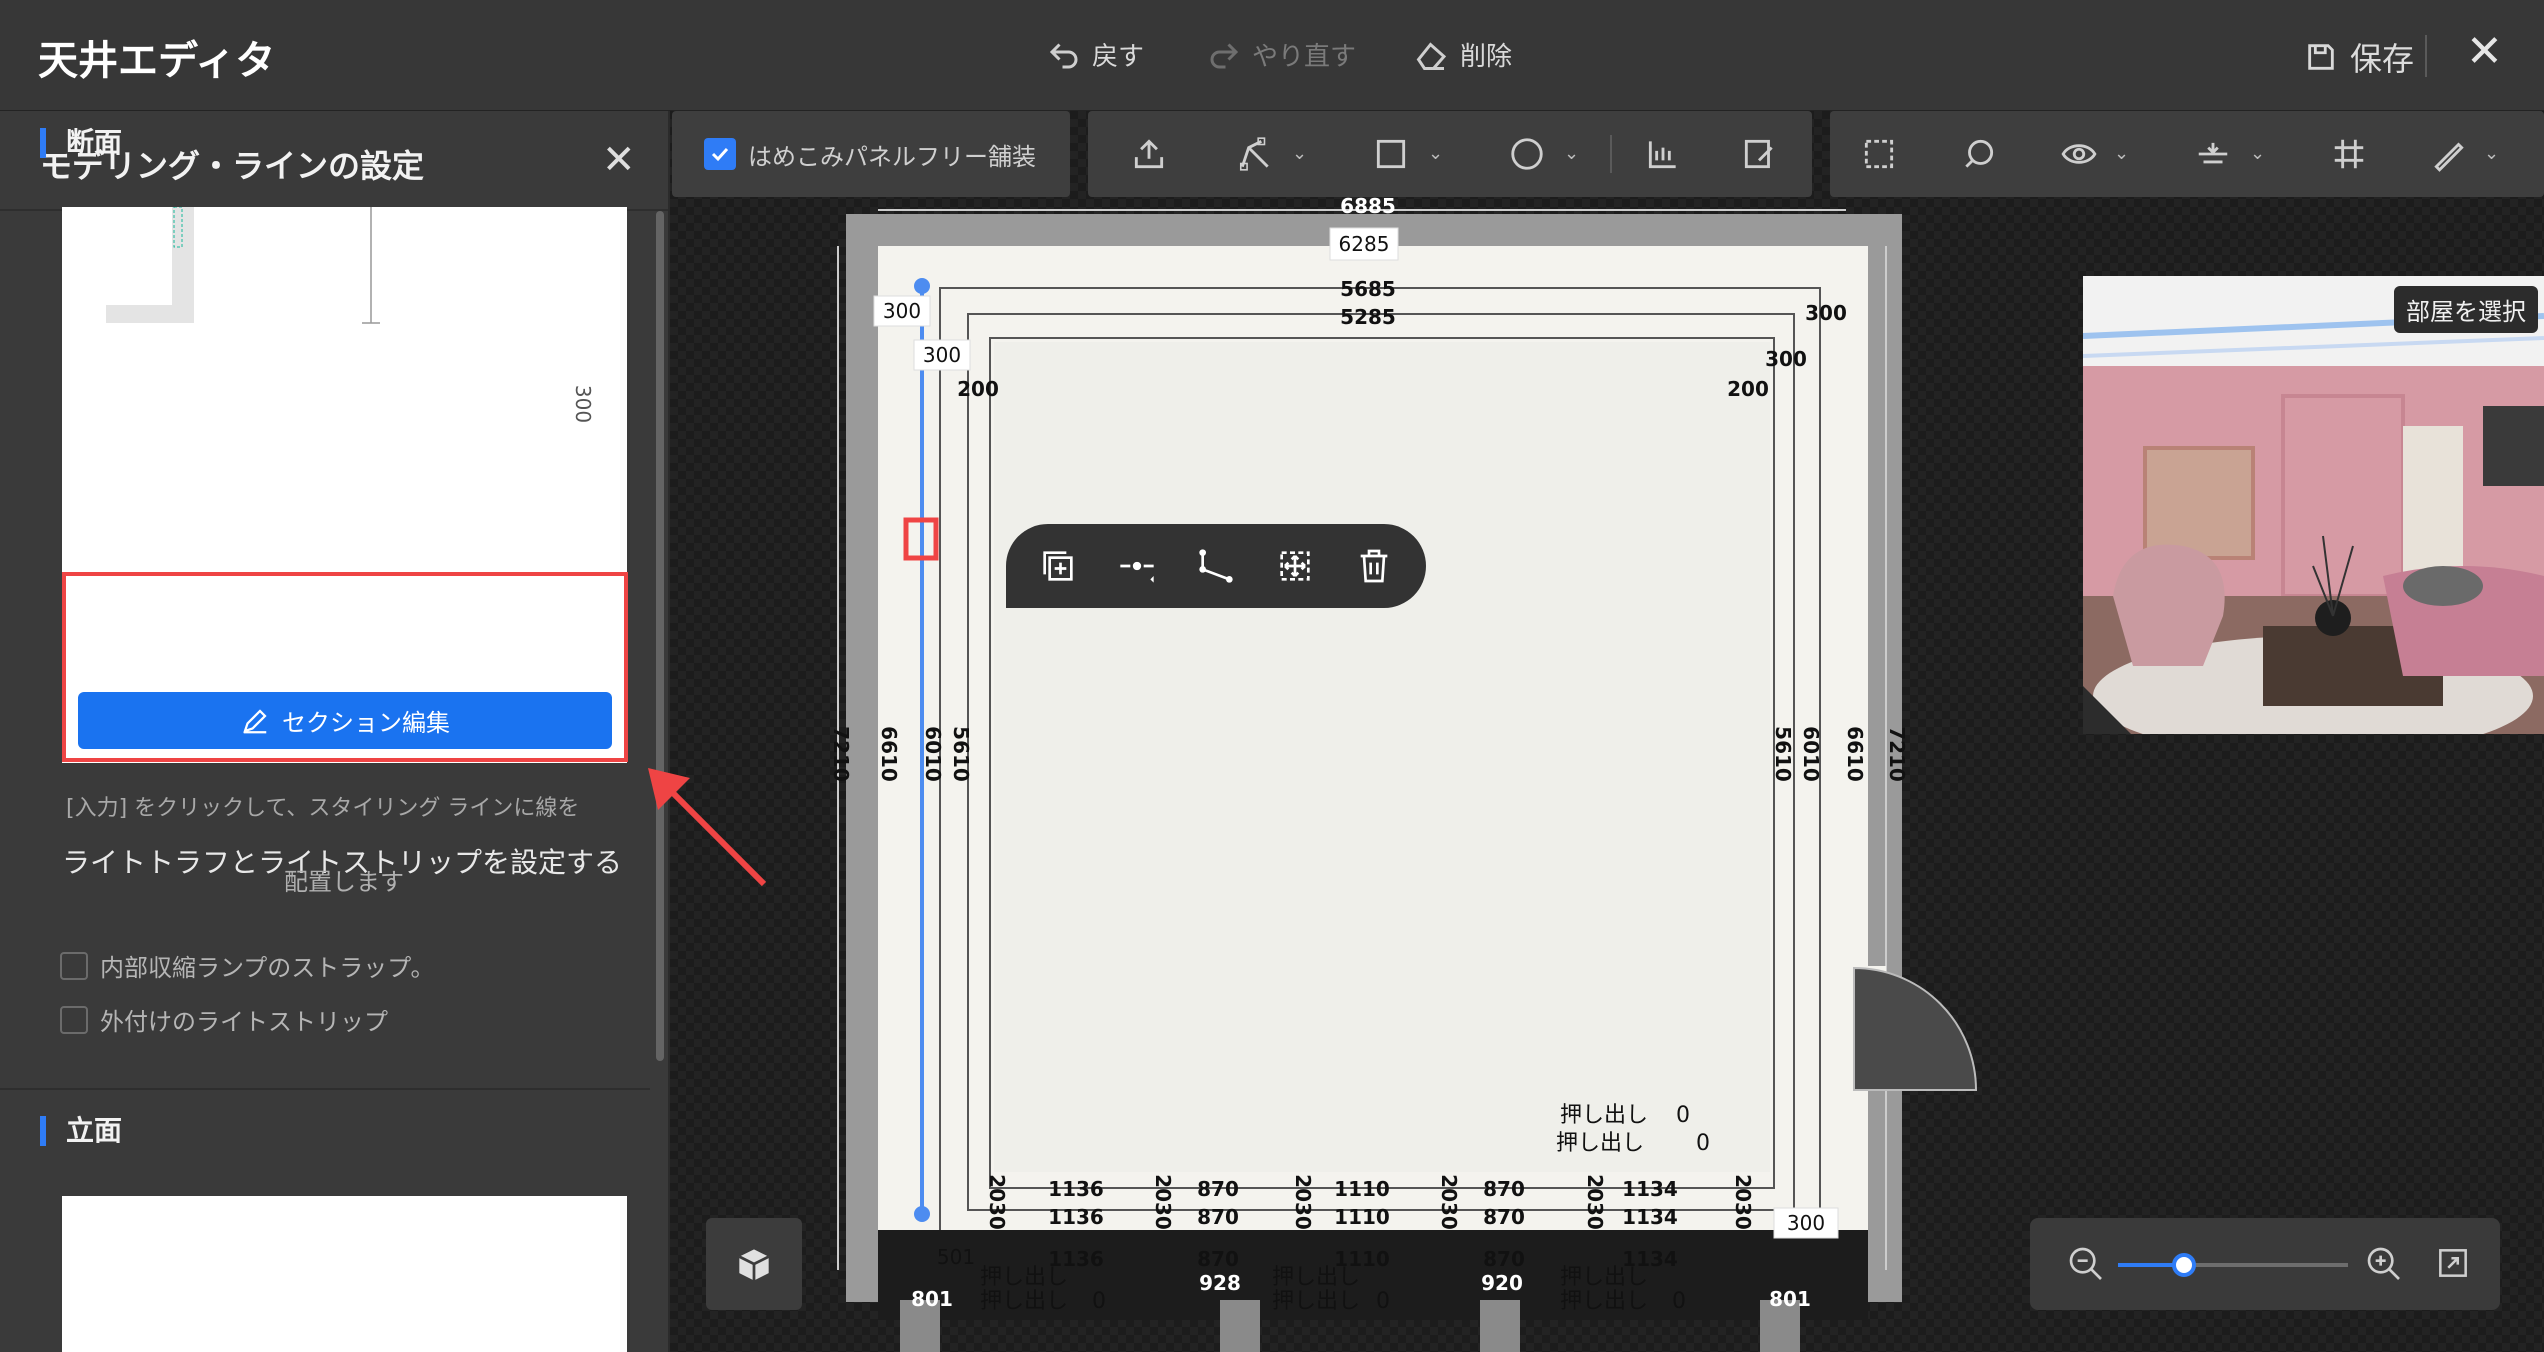 This screenshot has height=1352, width=2544. What do you see at coordinates (267, 968) in the screenshot?
I see `checkbox-label: 内部収縮ランプのストラップ。` at bounding box center [267, 968].